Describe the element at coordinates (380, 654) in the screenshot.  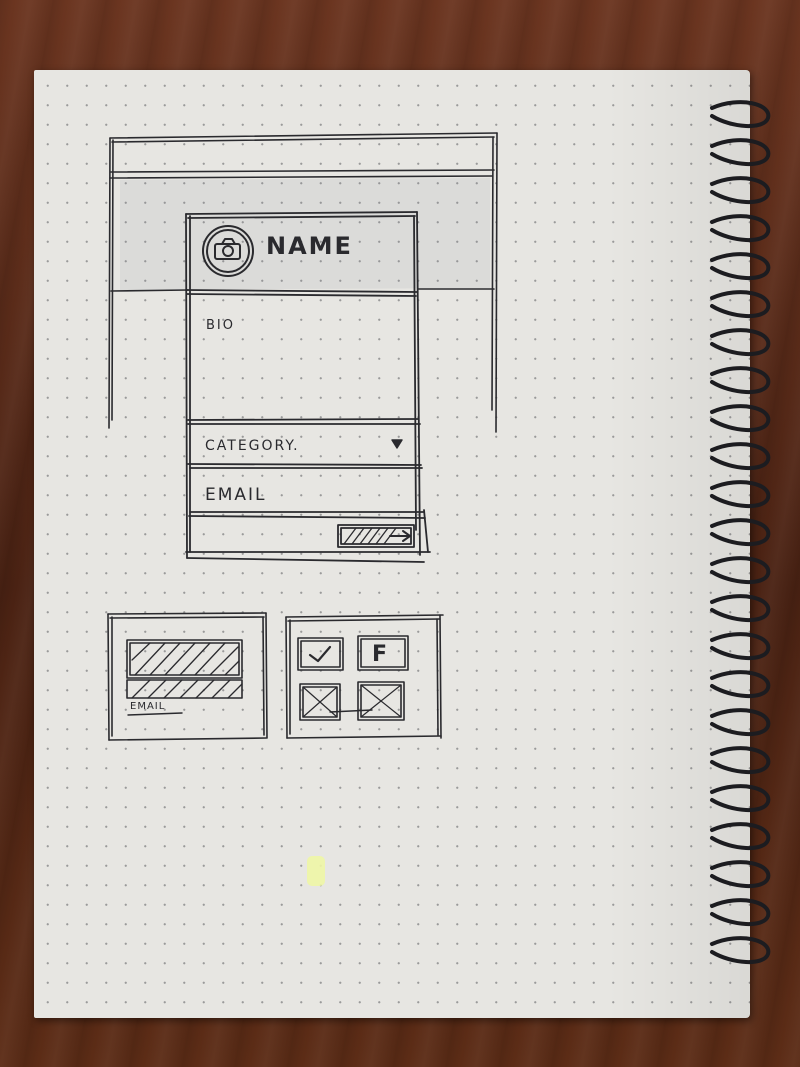
I see `facebook-icon-label: F` at that location.